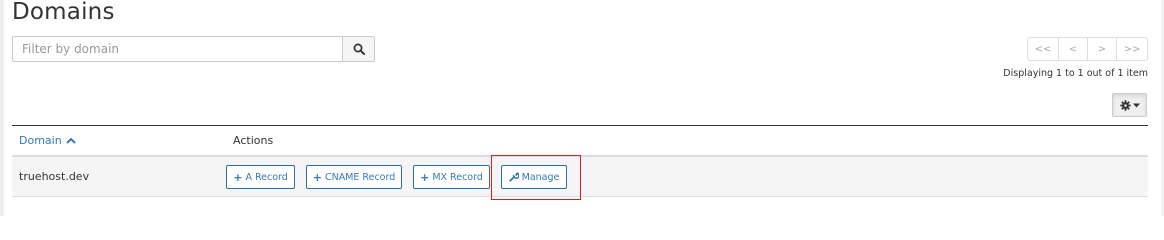  I want to click on wrench-icon, so click(513, 177).